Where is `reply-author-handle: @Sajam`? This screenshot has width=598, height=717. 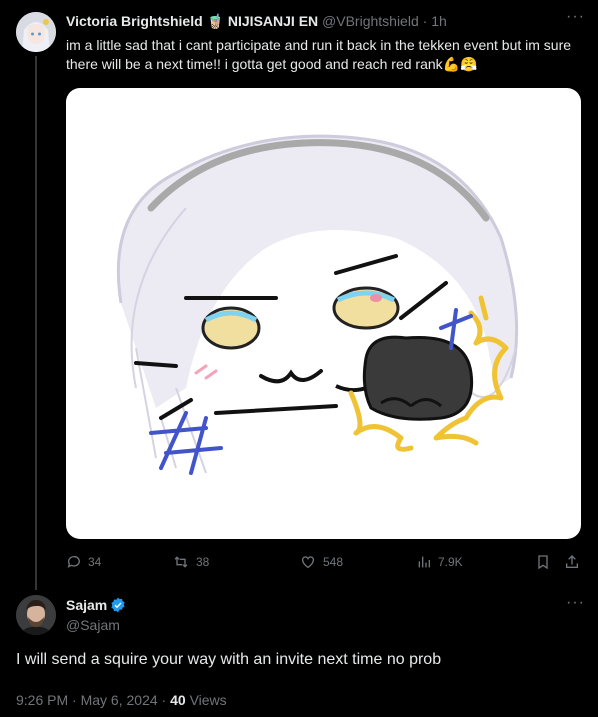 reply-author-handle: @Sajam is located at coordinates (93, 625).